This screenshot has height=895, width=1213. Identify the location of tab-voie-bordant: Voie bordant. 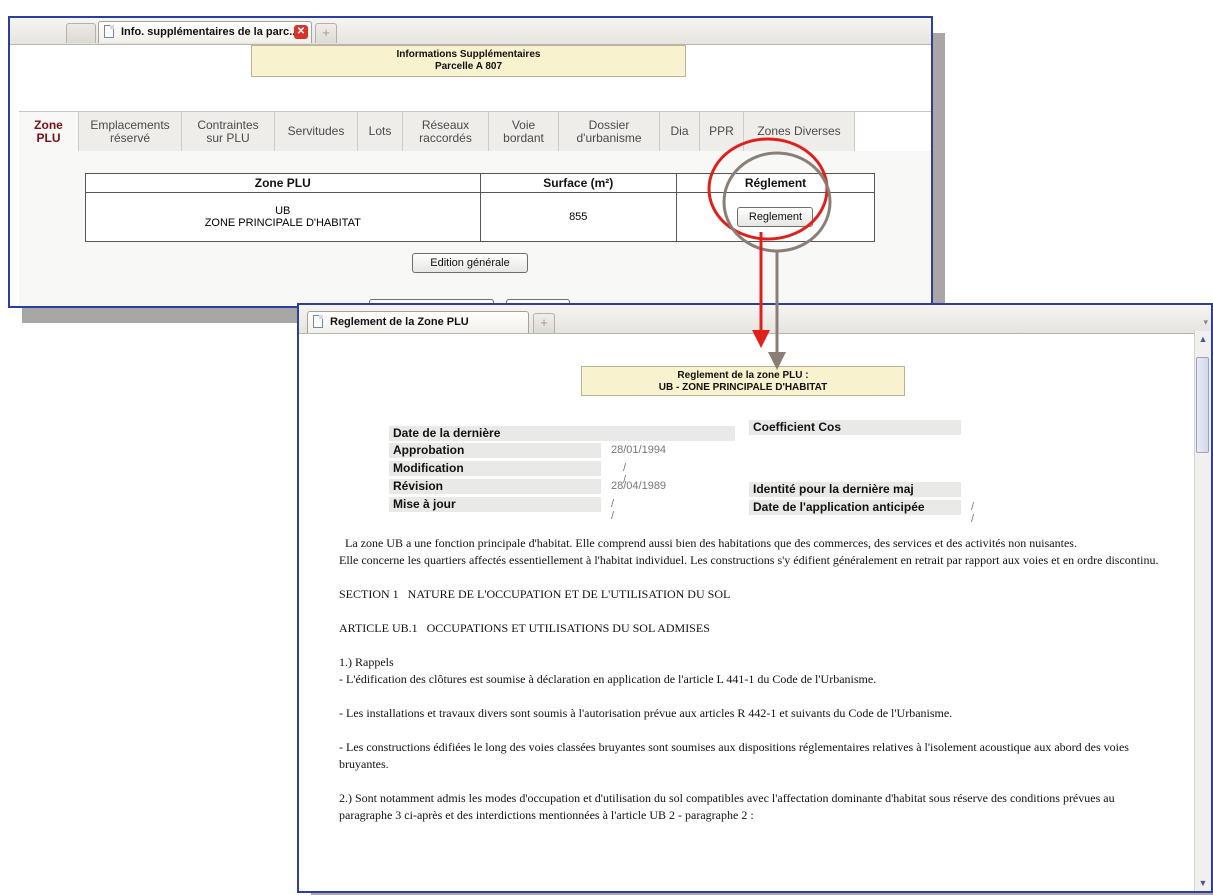
(524, 132).